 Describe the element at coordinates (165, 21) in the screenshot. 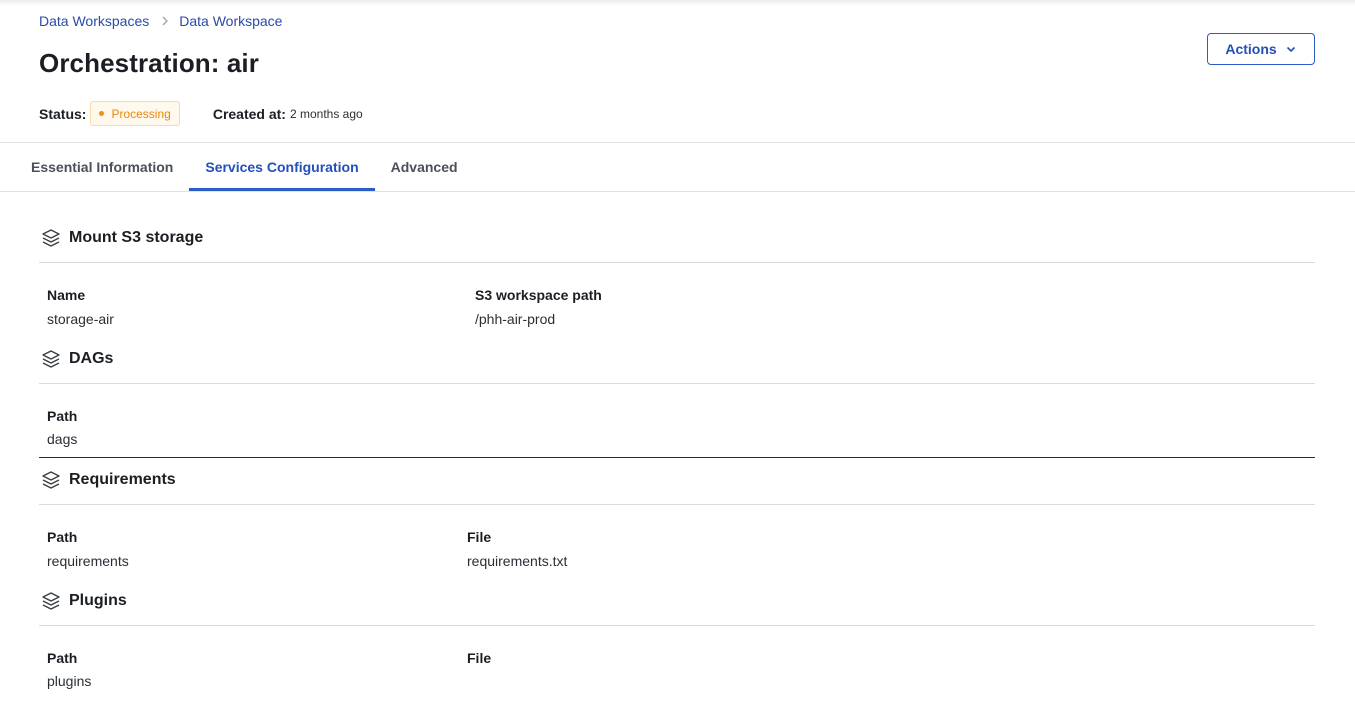

I see `chevron-right-icon` at that location.